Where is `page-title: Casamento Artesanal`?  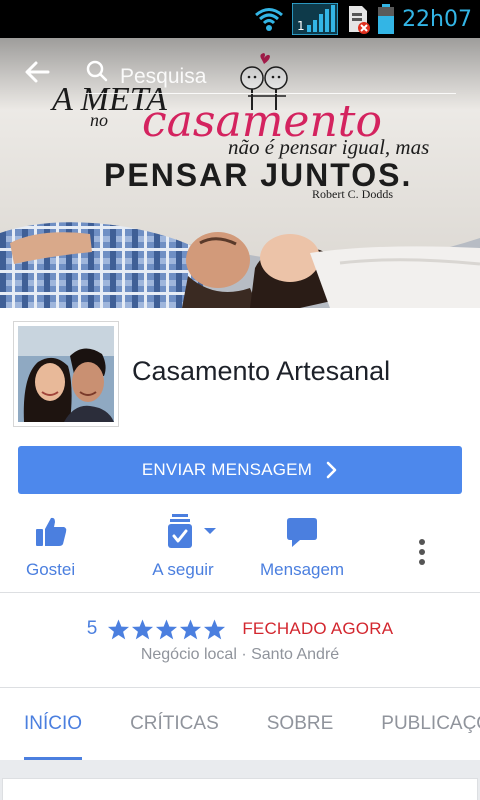 page-title: Casamento Artesanal is located at coordinates (261, 371).